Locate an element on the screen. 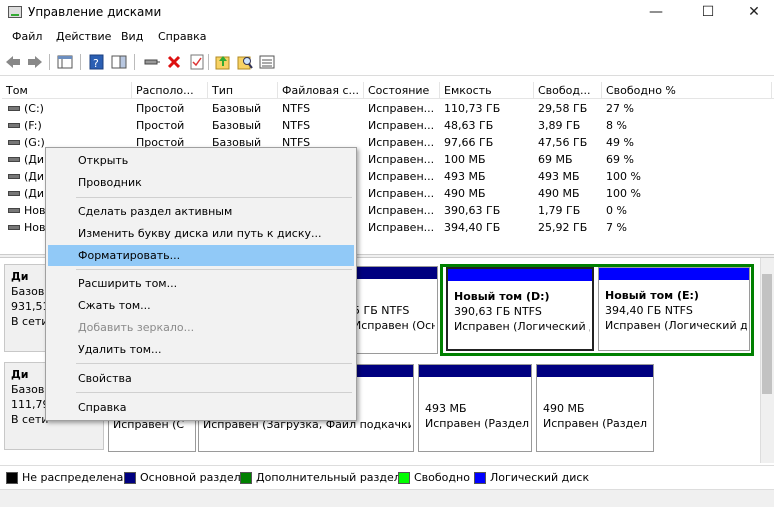 Image resolution: width=774 pixels, height=507 pixels. title-bar: Управление дисками — ☐ ✕ is located at coordinates (387, 13).